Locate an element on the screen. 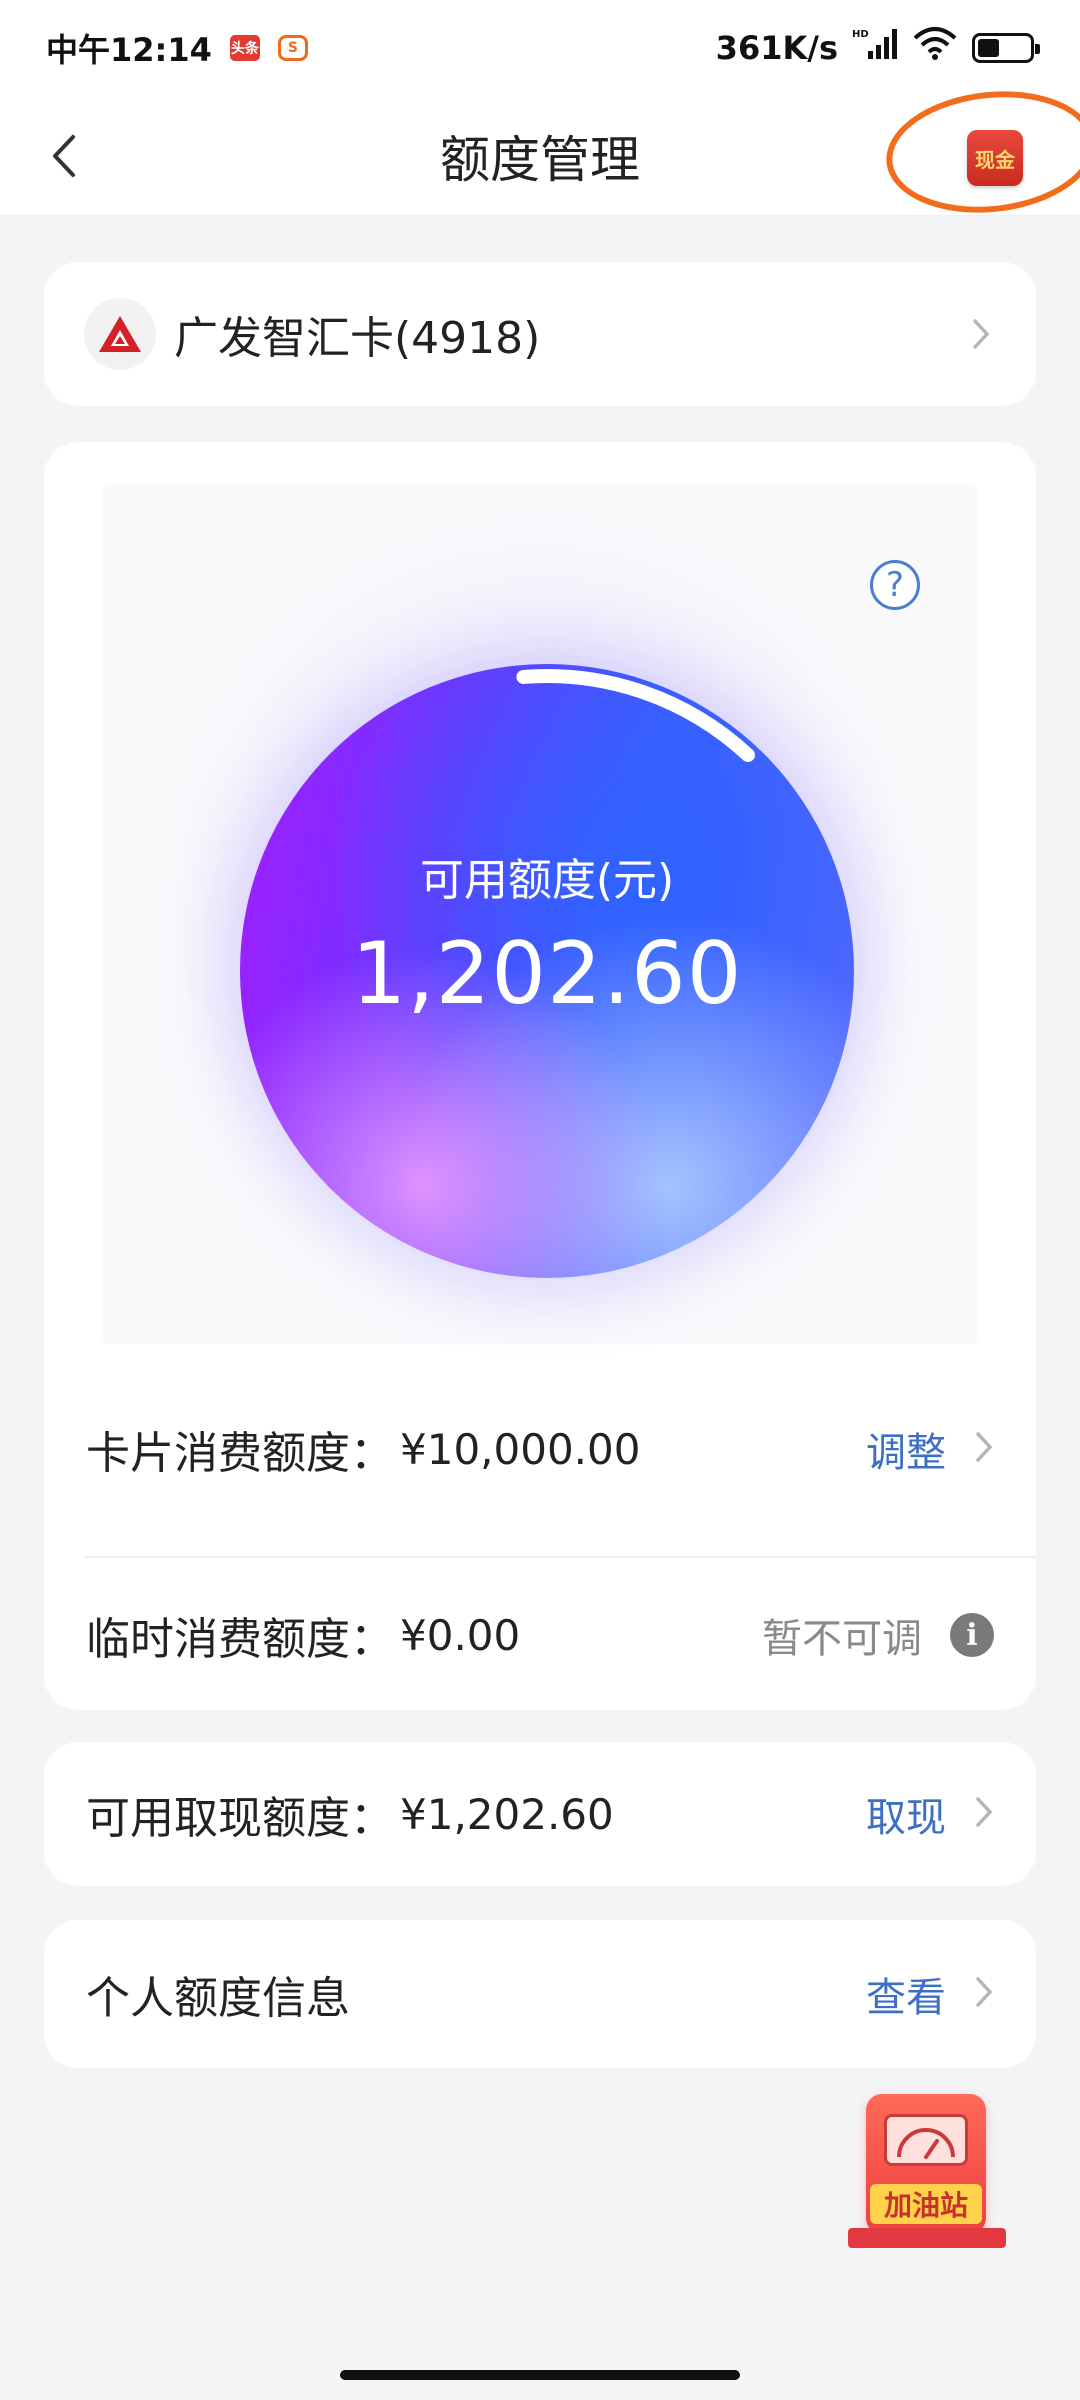 The width and height of the screenshot is (1080, 2400). personal-limit-row: 个人额度信息 查看 is located at coordinates (540, 1994).